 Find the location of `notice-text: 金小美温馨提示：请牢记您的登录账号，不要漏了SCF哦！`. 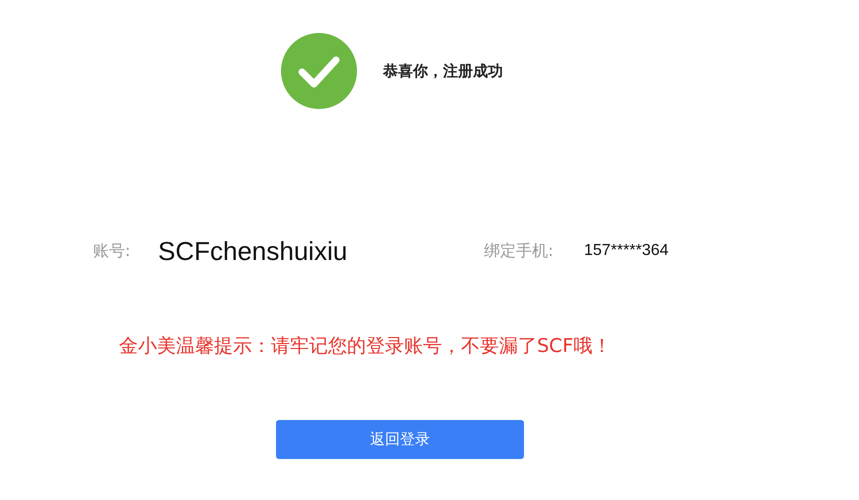

notice-text: 金小美温馨提示：请牢记您的登录账号，不要漏了SCF哦！ is located at coordinates (365, 346).